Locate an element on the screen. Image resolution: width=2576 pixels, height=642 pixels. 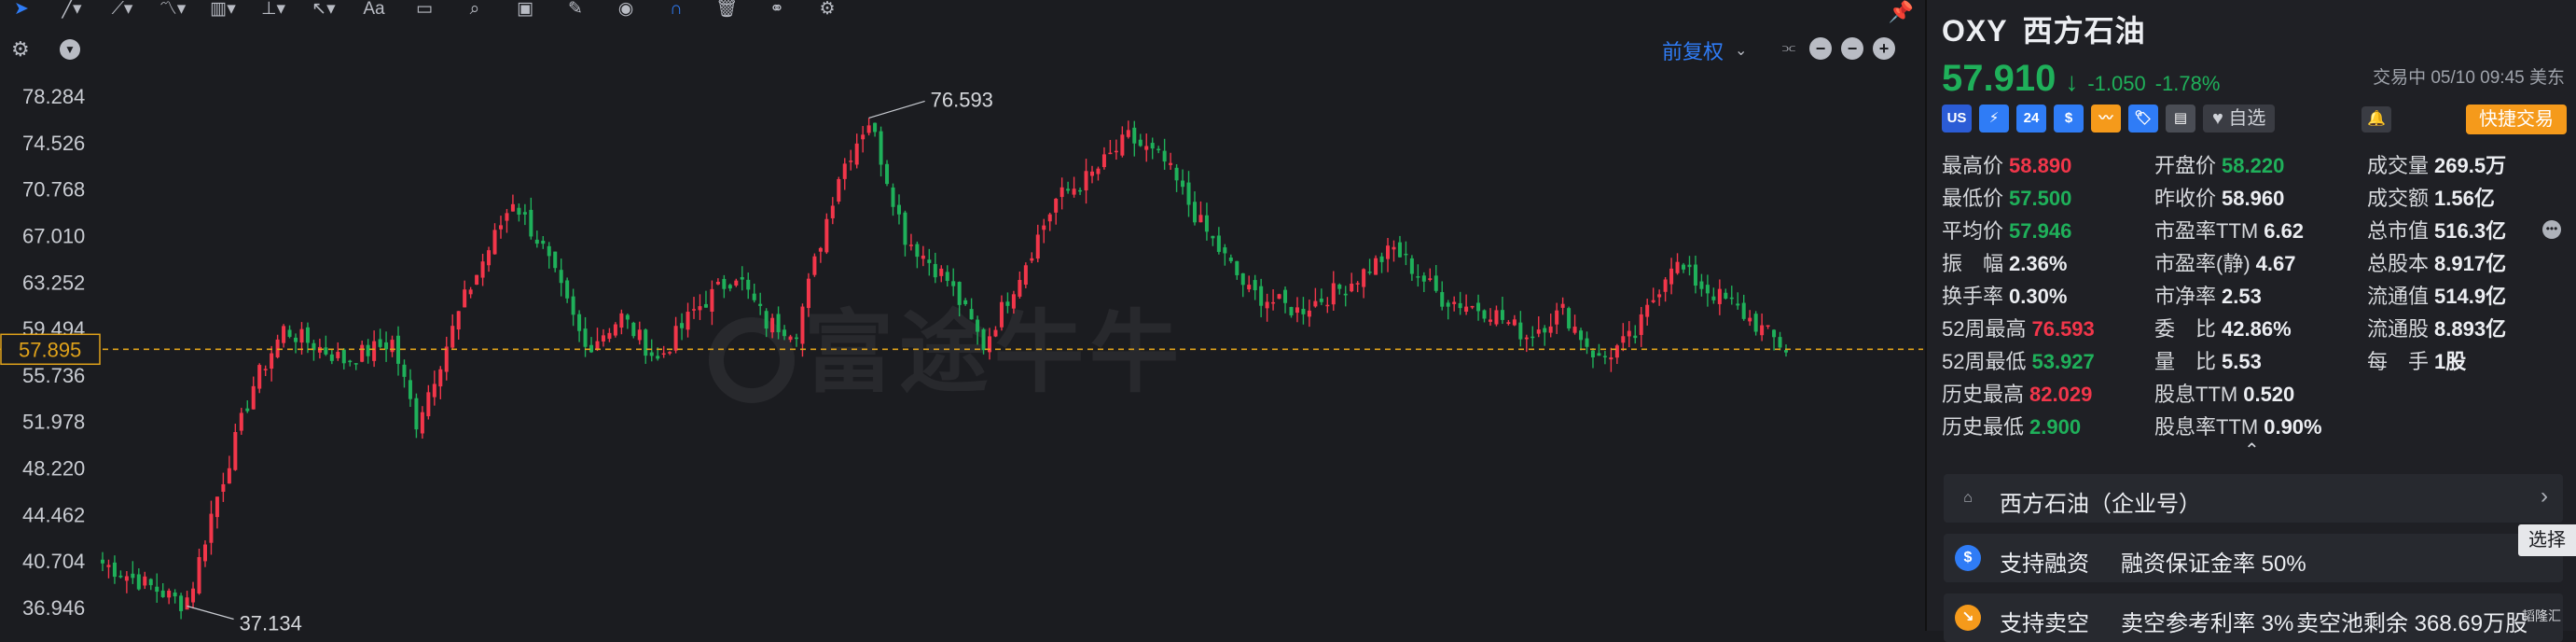
bar-chart-icon: ▥▾ is located at coordinates (223, 9).